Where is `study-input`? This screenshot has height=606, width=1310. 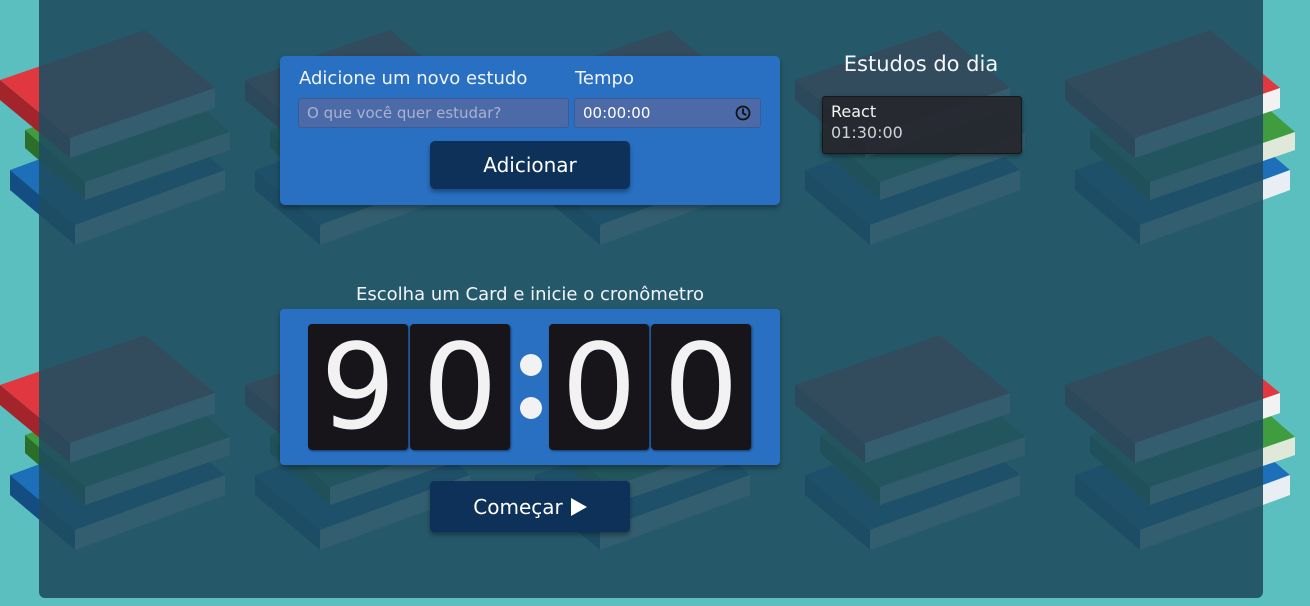 study-input is located at coordinates (433, 113).